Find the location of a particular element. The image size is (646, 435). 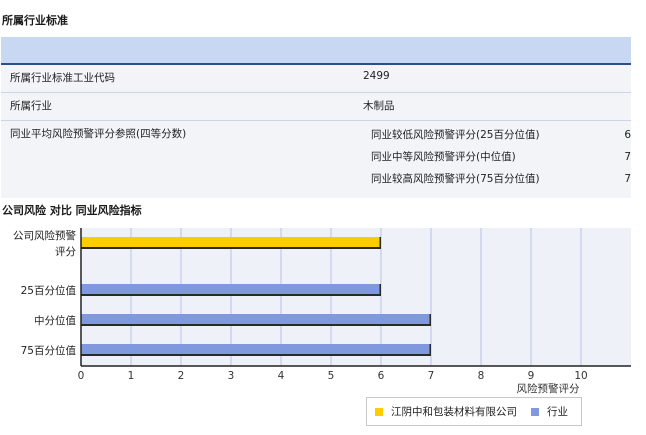

x-tick-label: 10 is located at coordinates (580, 376).